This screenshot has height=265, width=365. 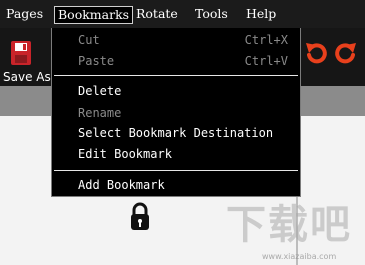 I want to click on menu-item-label: Delete, so click(x=100, y=91).